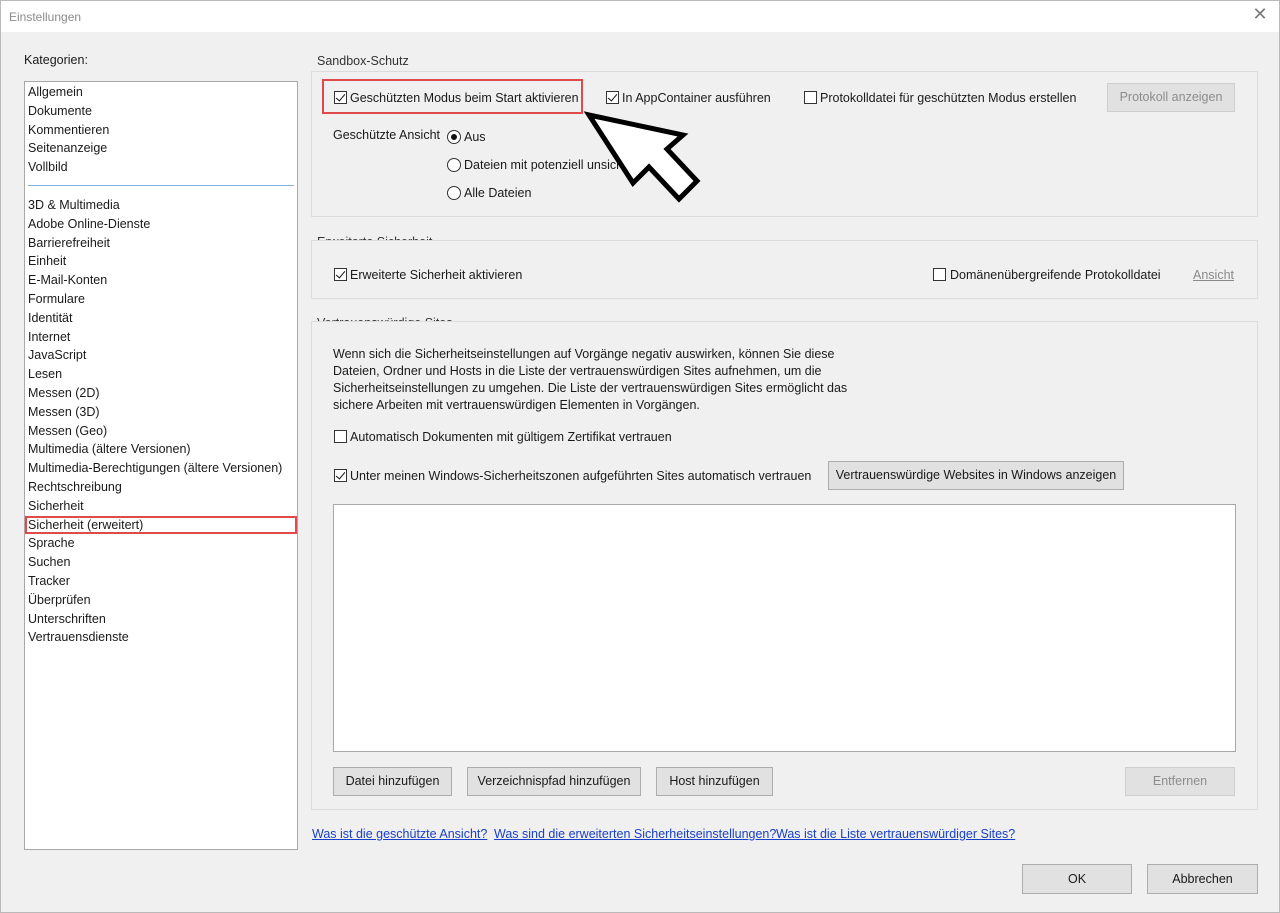 This screenshot has width=1280, height=913. What do you see at coordinates (1171, 97) in the screenshot?
I see `show-log-button: Protokoll anzeigen` at bounding box center [1171, 97].